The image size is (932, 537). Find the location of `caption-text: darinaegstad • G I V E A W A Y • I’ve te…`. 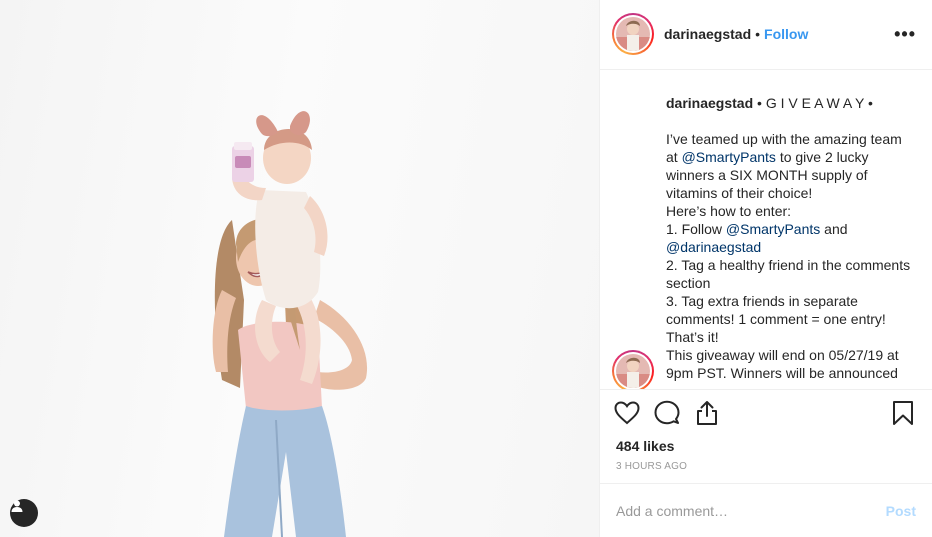

caption-text: darinaegstad • G I V E A W A Y • I’ve te… is located at coordinates (790, 238).